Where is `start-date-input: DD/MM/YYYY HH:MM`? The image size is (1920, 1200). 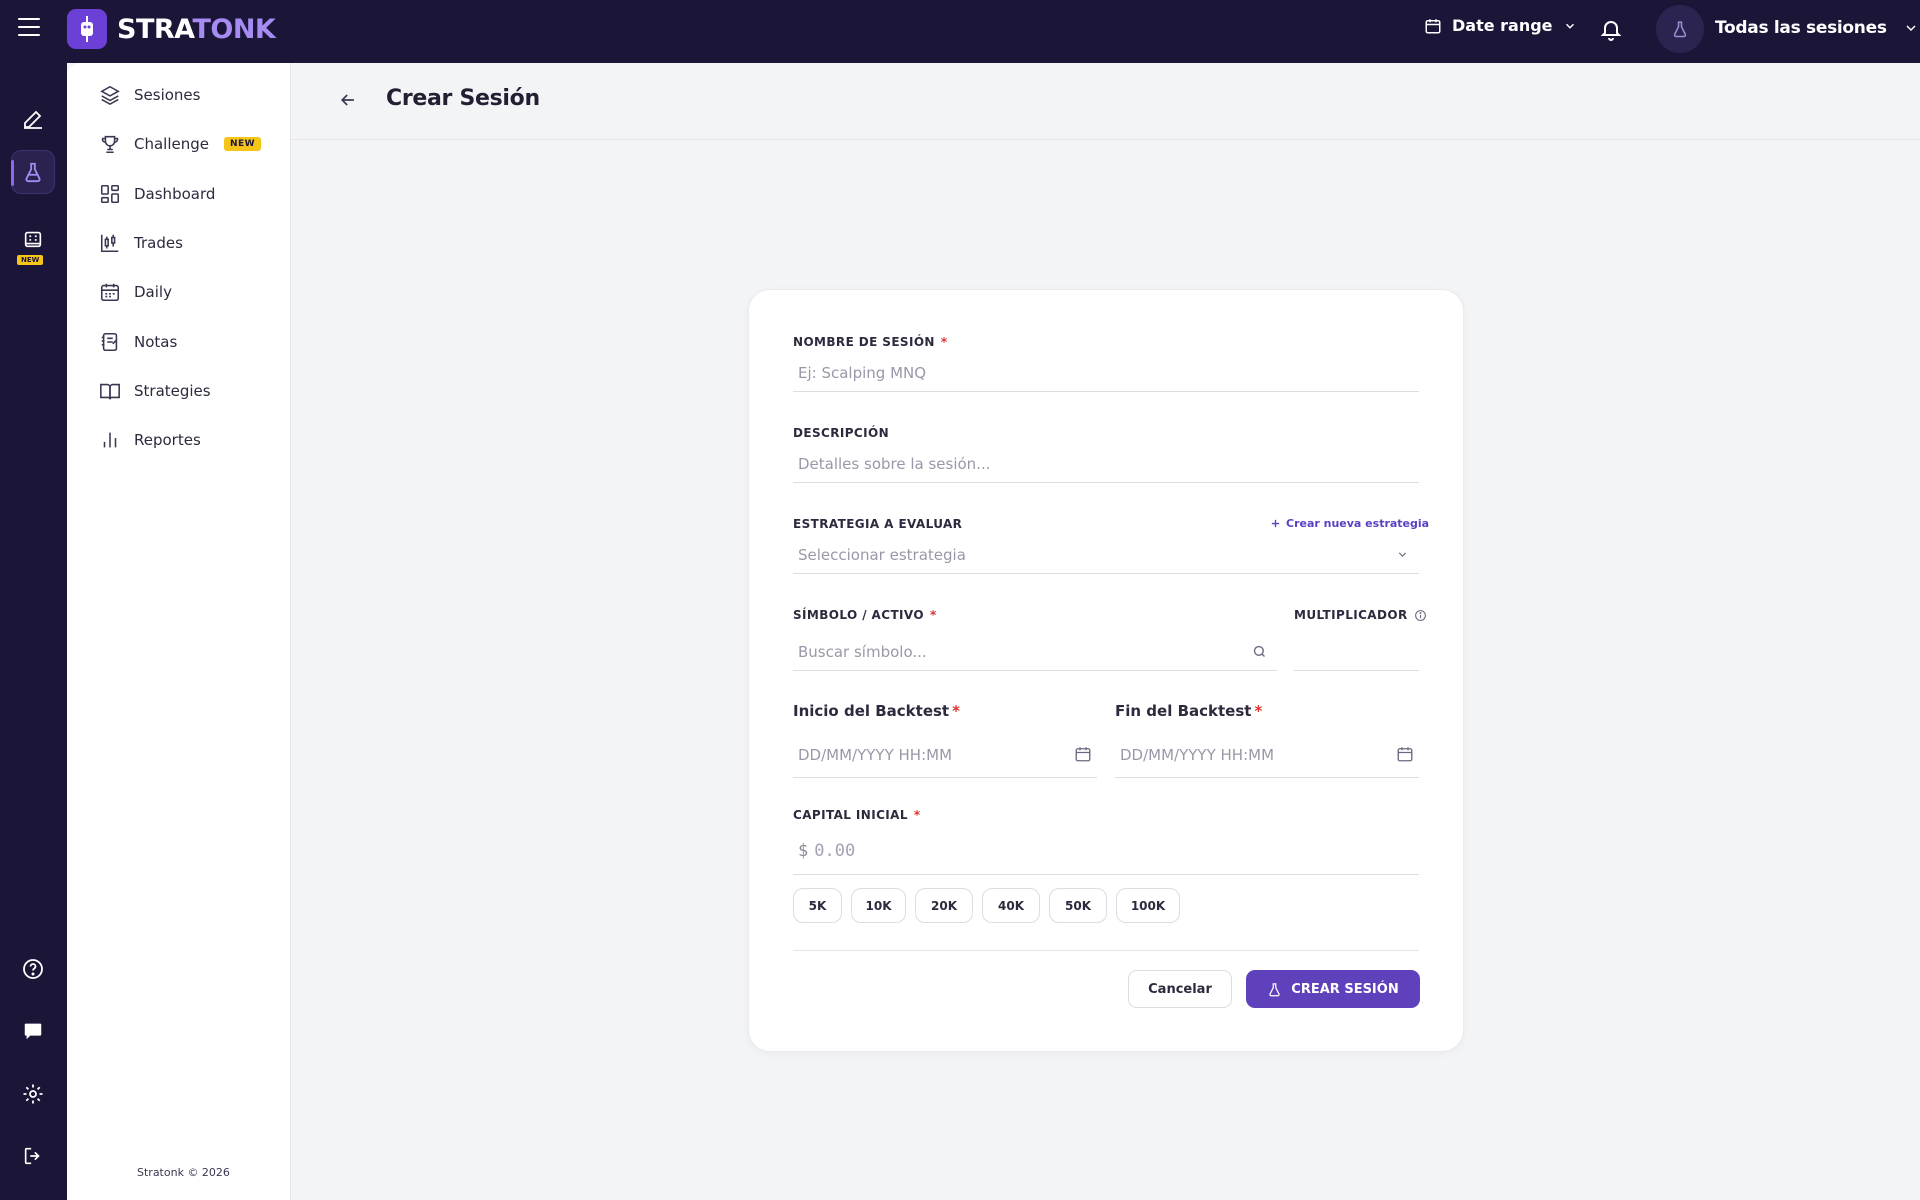
start-date-input: DD/MM/YYYY HH:MM is located at coordinates (945, 755).